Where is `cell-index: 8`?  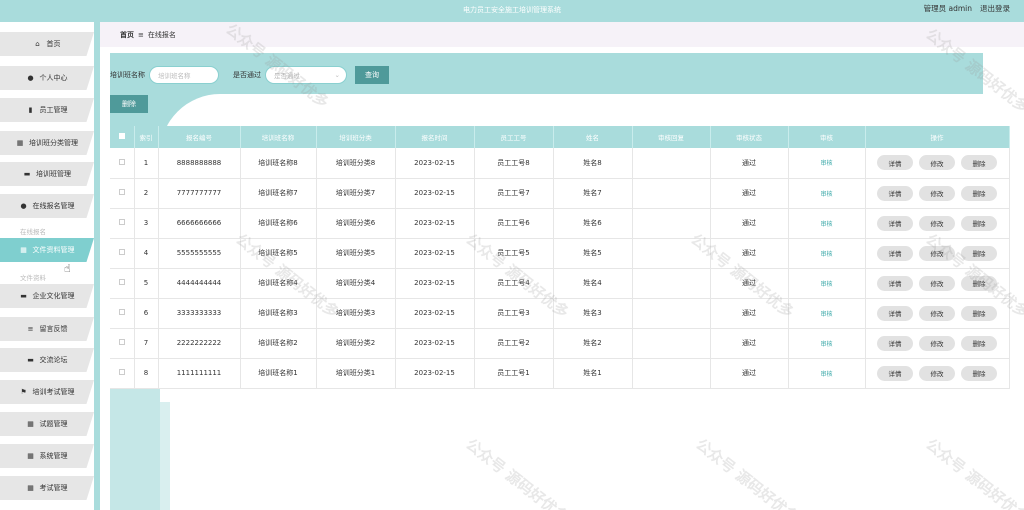 cell-index: 8 is located at coordinates (146, 373).